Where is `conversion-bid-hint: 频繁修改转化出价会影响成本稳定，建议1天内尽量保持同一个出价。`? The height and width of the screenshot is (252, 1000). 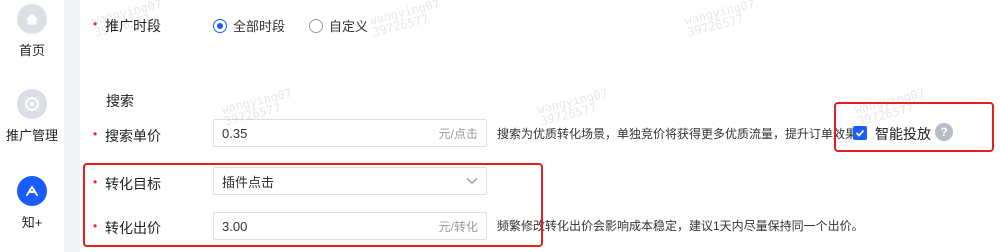
conversion-bid-hint: 频繁修改转化出价会影响成本稳定，建议1天内尽量保持同一个出价。 is located at coordinates (680, 226).